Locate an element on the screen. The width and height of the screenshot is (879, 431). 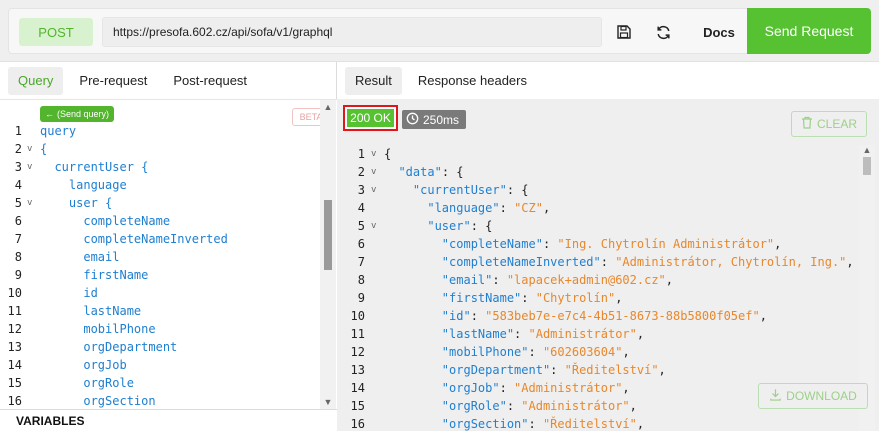
code-line: 3v currentUser { is located at coordinates (160, 167).